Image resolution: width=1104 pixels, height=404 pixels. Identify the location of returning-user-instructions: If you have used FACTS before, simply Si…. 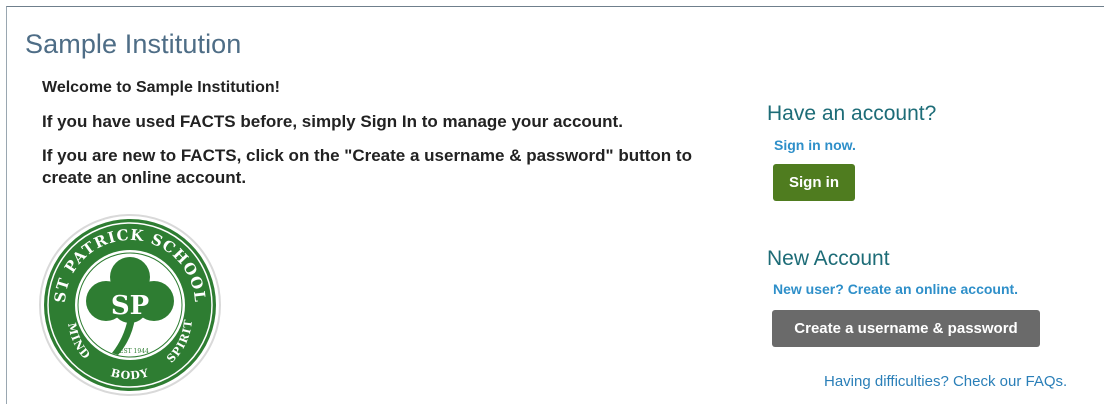
(332, 121).